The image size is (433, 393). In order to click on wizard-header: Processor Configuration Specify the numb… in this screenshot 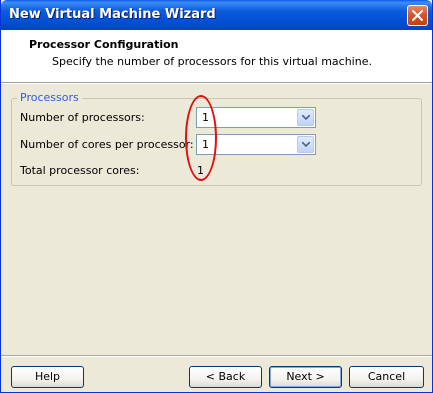, I will do `click(216, 56)`.